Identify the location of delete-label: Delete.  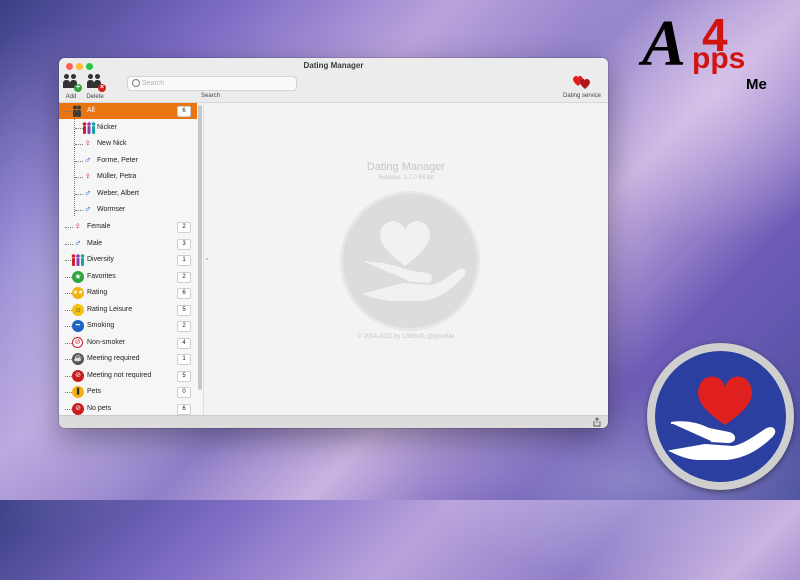
(95, 97).